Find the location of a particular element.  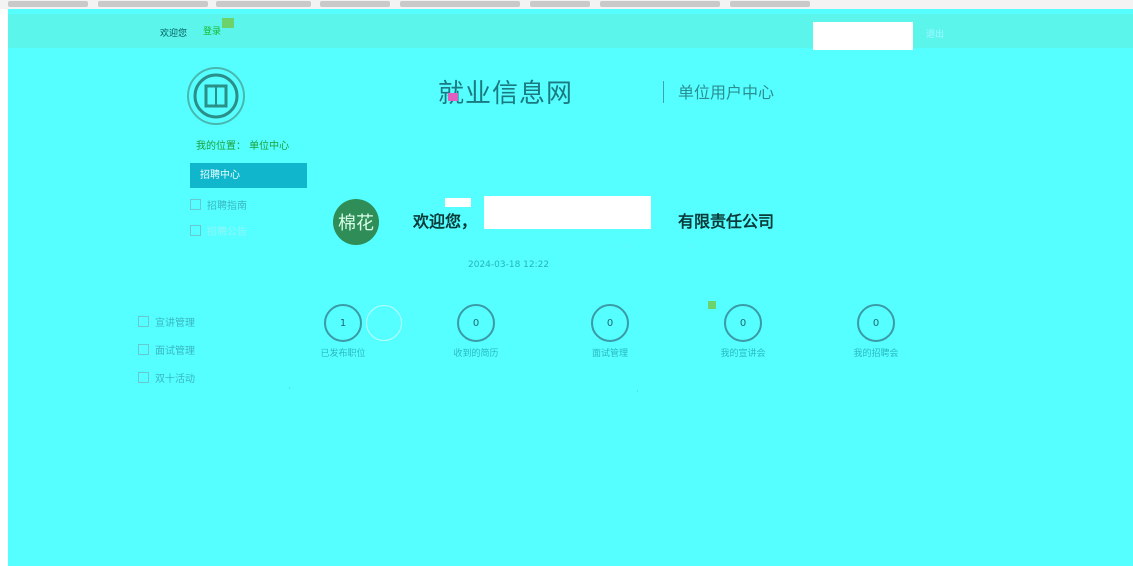

masked-username is located at coordinates (863, 36).